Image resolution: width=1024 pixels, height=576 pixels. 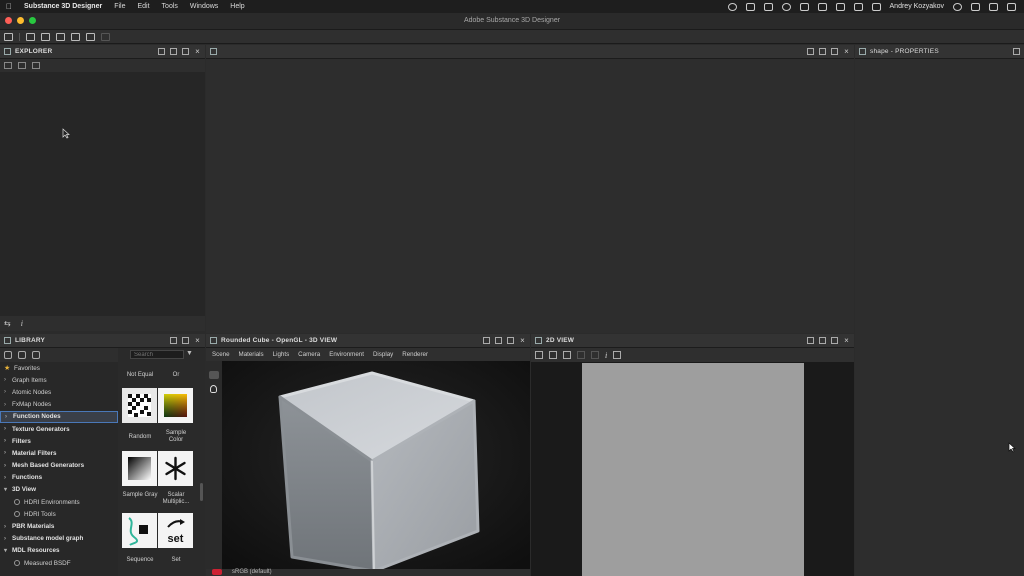 What do you see at coordinates (993, 6) in the screenshot?
I see `volume-icon` at bounding box center [993, 6].